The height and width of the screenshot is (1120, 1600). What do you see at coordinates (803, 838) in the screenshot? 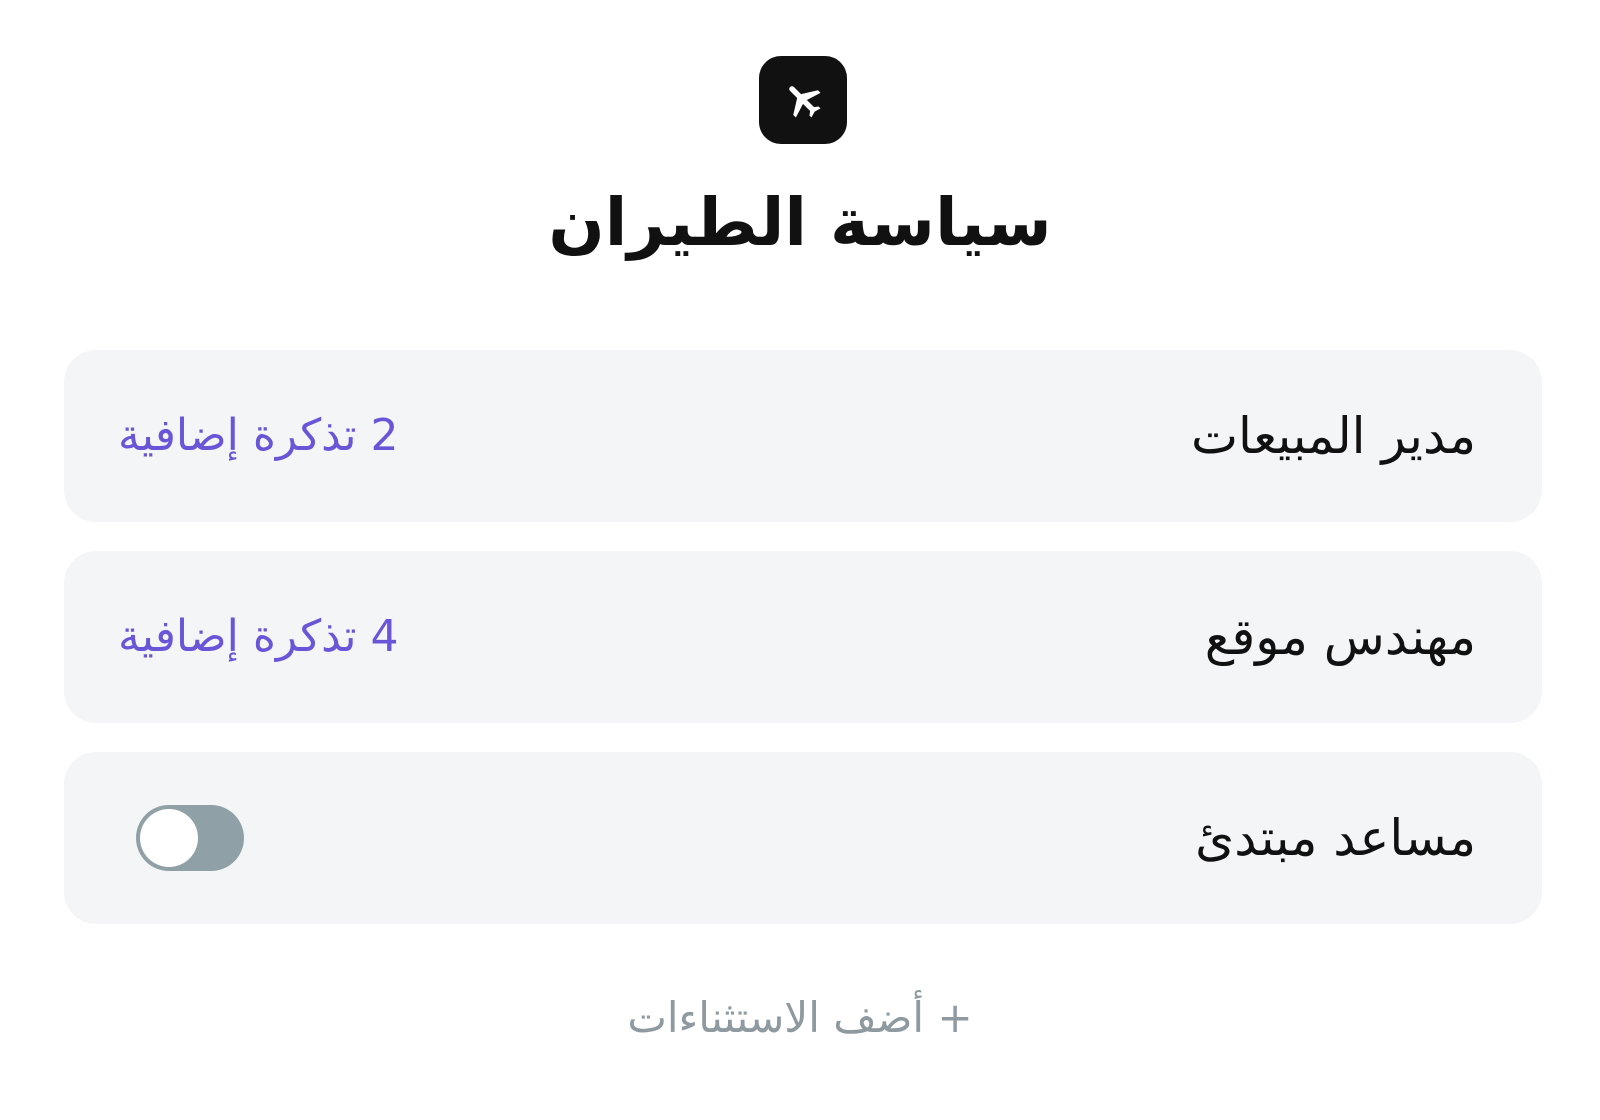
I see `policy-row-junior-assistant: مساعد مبتدئ` at bounding box center [803, 838].